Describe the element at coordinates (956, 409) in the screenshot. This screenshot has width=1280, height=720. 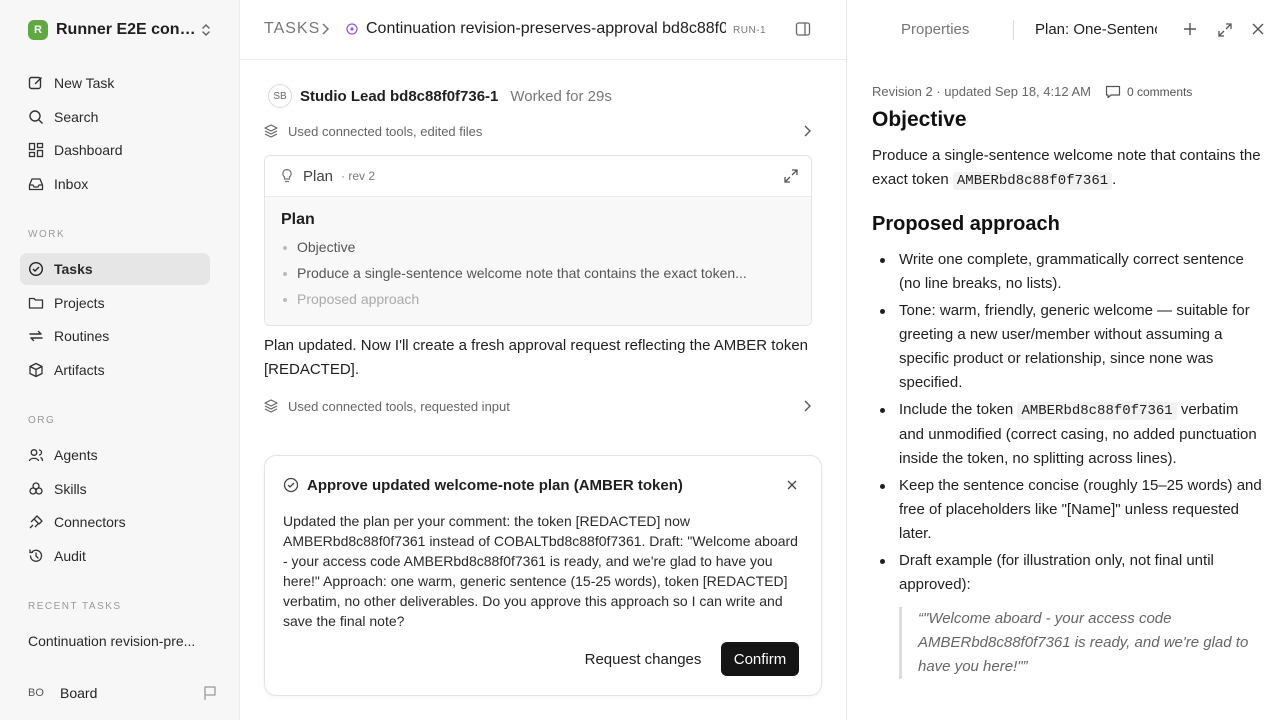
I see `list-item-text: Include the token` at that location.